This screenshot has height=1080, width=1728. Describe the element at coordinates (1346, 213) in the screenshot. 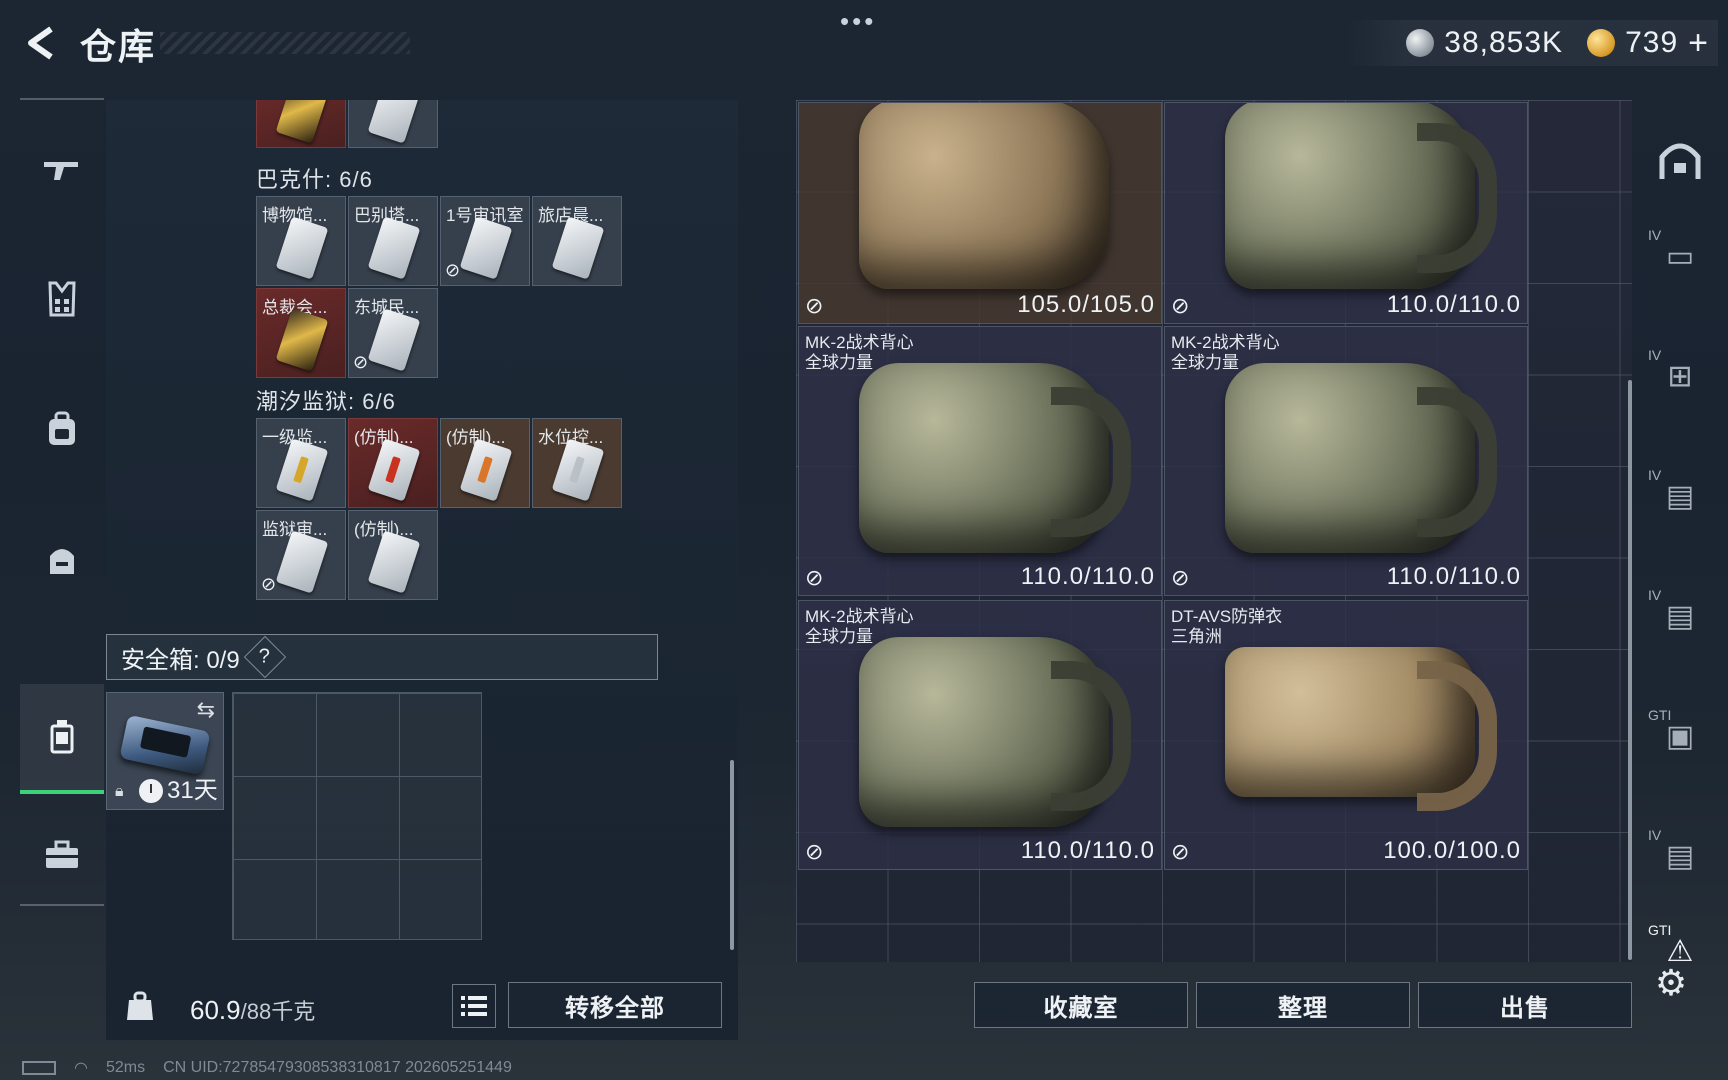

I see `vest-item: ⊘ 110.0/110.0` at that location.